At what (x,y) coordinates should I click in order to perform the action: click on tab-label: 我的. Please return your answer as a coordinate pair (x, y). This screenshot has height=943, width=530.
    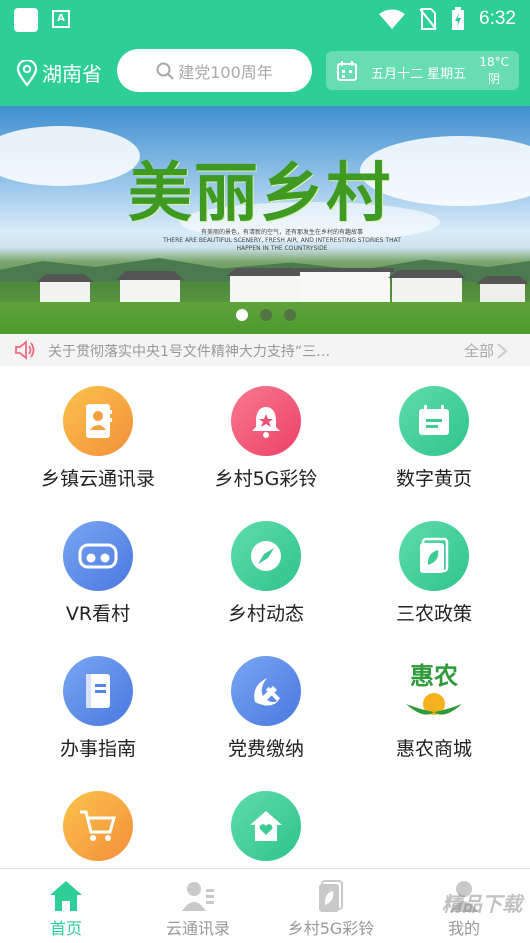
    Looking at the image, I should click on (463, 928).